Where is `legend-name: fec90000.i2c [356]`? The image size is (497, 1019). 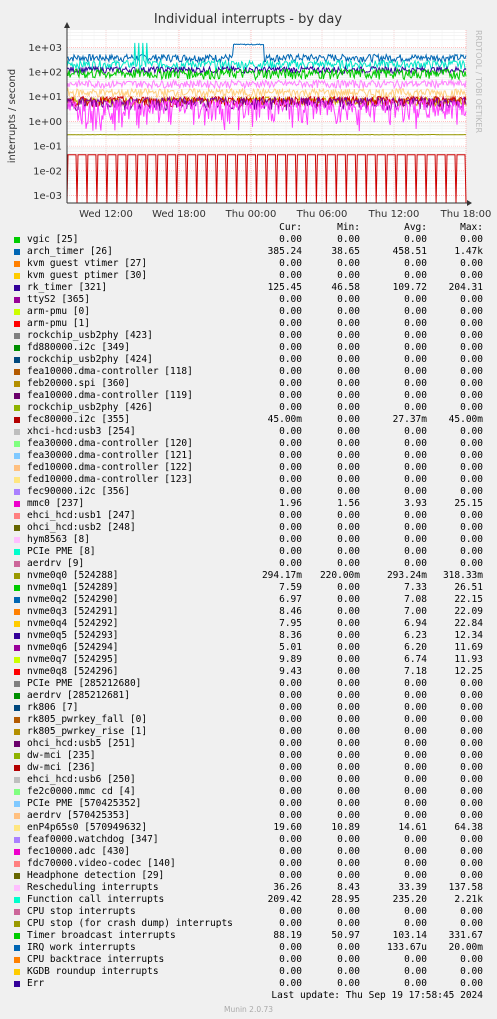
legend-name: fec90000.i2c [356] is located at coordinates (78, 491).